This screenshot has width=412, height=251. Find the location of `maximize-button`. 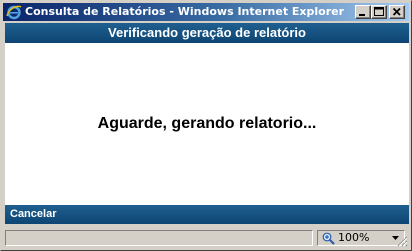

maximize-button is located at coordinates (379, 12).